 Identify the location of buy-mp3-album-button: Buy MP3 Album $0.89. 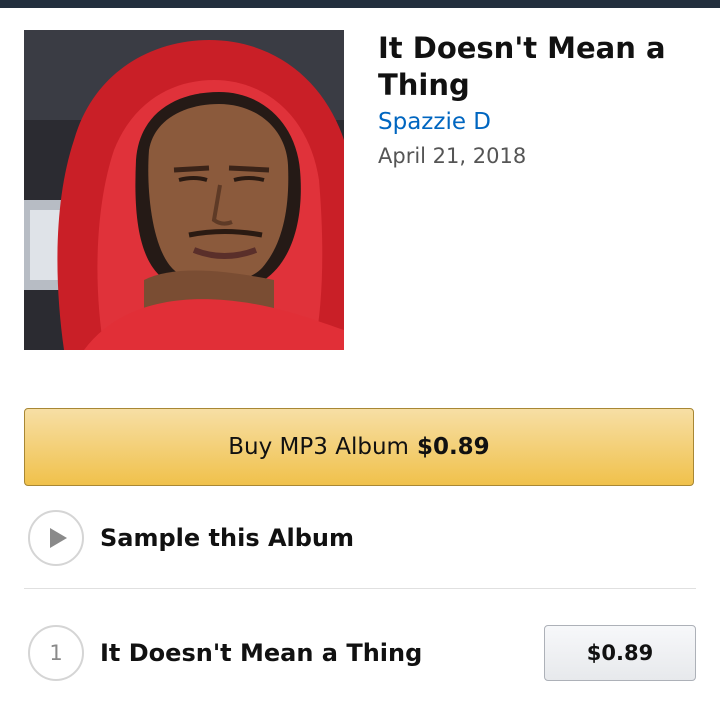
(359, 447).